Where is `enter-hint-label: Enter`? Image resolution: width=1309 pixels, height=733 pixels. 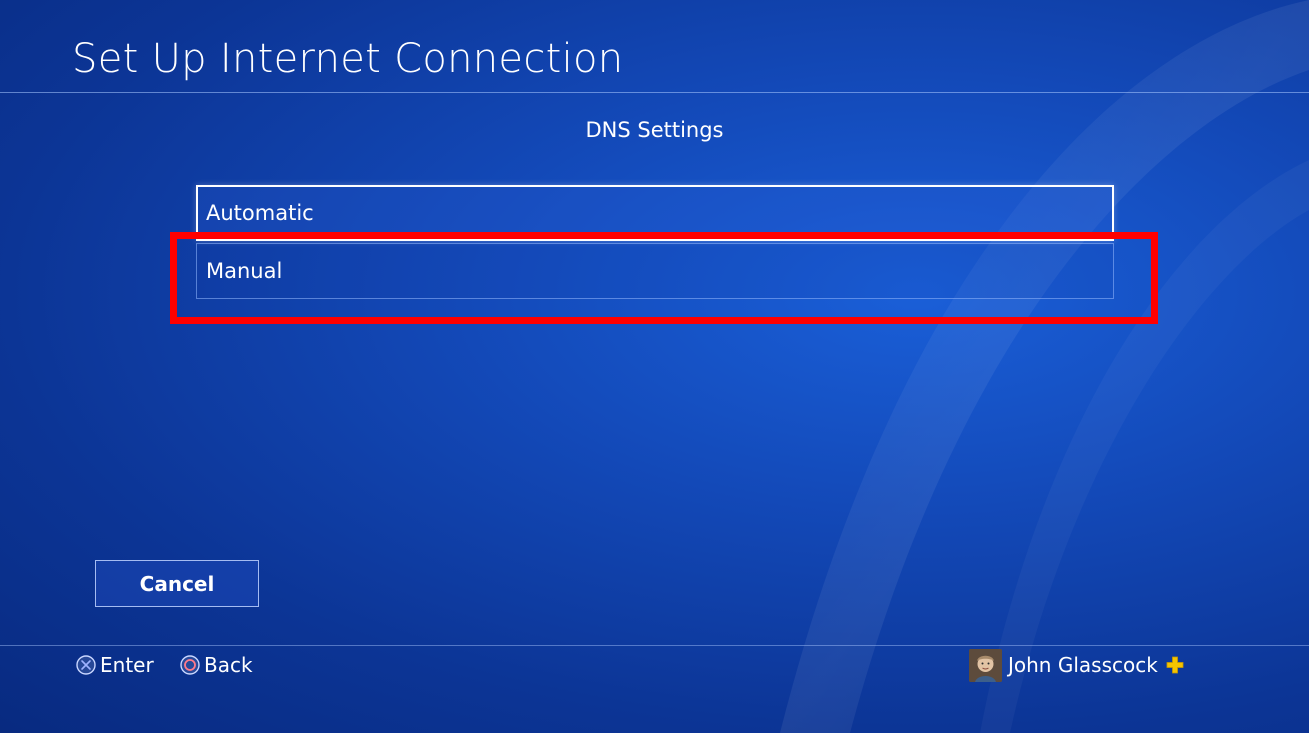 enter-hint-label: Enter is located at coordinates (127, 665).